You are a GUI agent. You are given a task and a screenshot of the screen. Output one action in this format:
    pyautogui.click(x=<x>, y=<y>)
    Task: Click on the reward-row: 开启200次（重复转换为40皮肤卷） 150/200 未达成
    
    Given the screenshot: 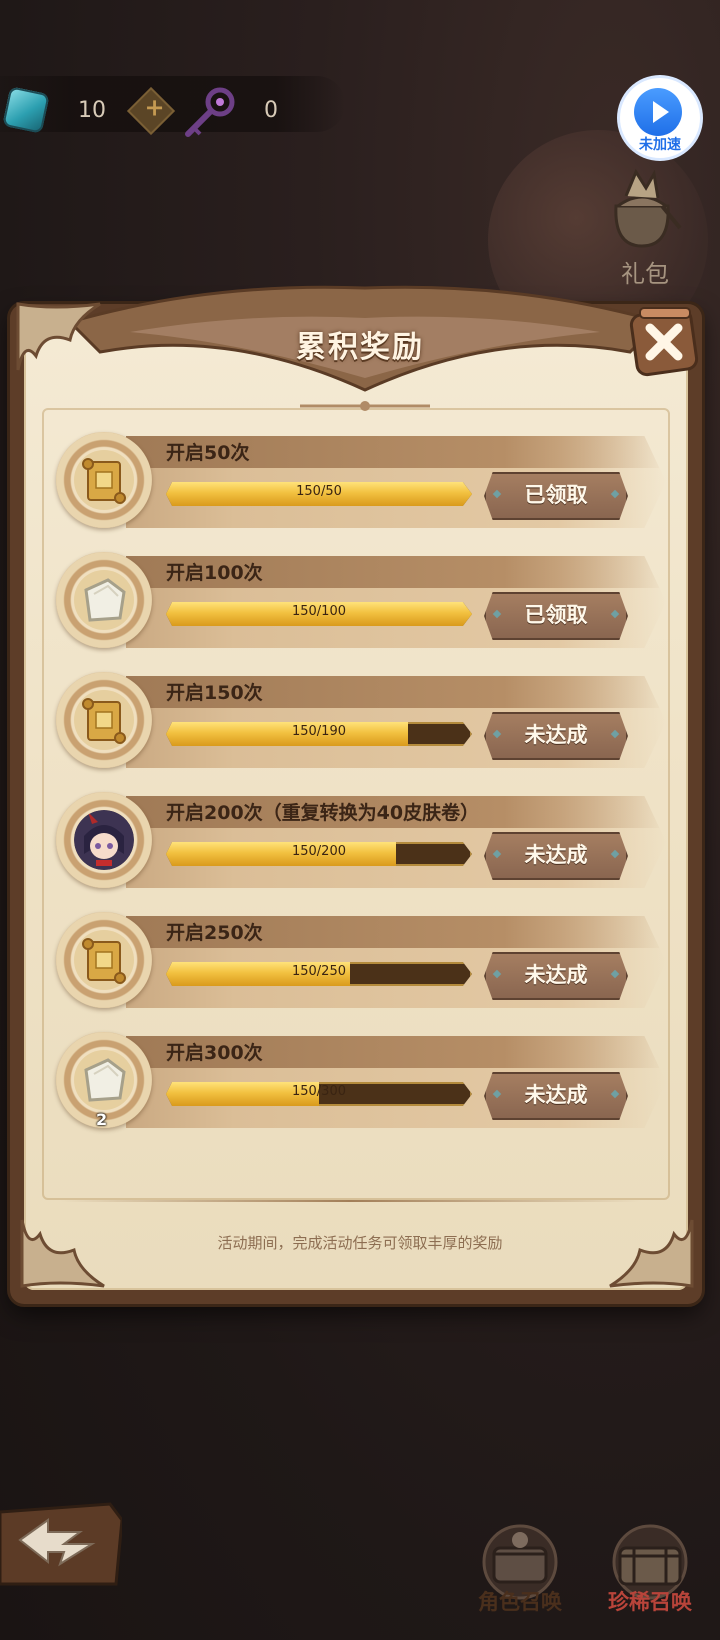 What is the action you would take?
    pyautogui.click(x=366, y=842)
    